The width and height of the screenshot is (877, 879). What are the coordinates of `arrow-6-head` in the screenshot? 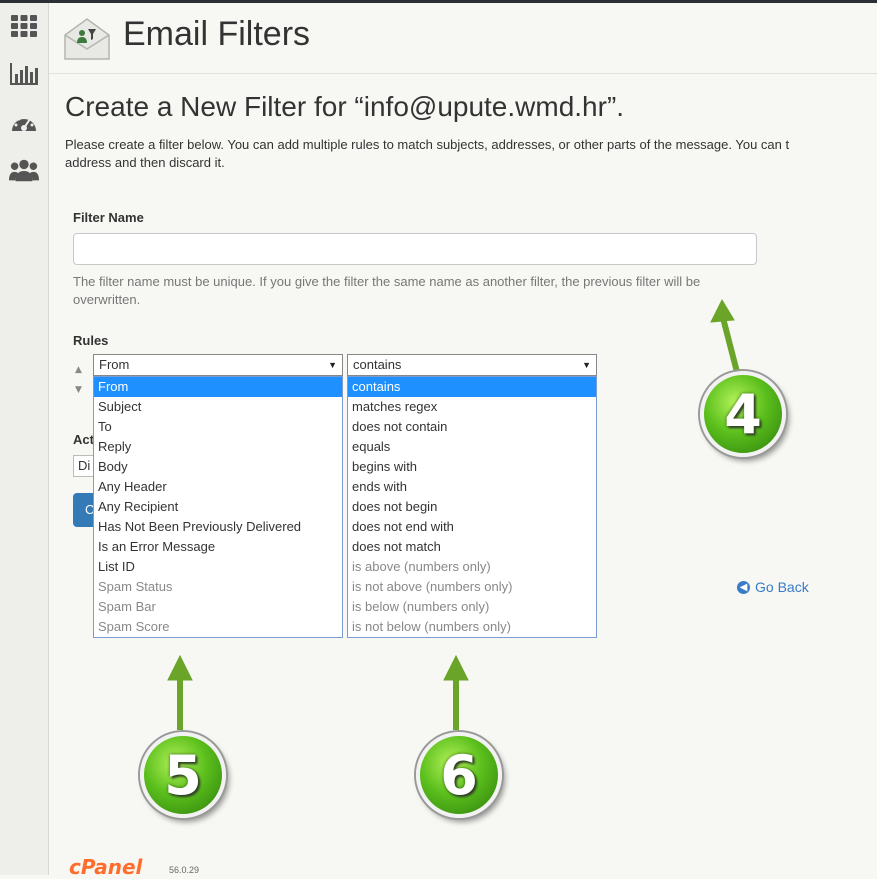 It's located at (456, 667).